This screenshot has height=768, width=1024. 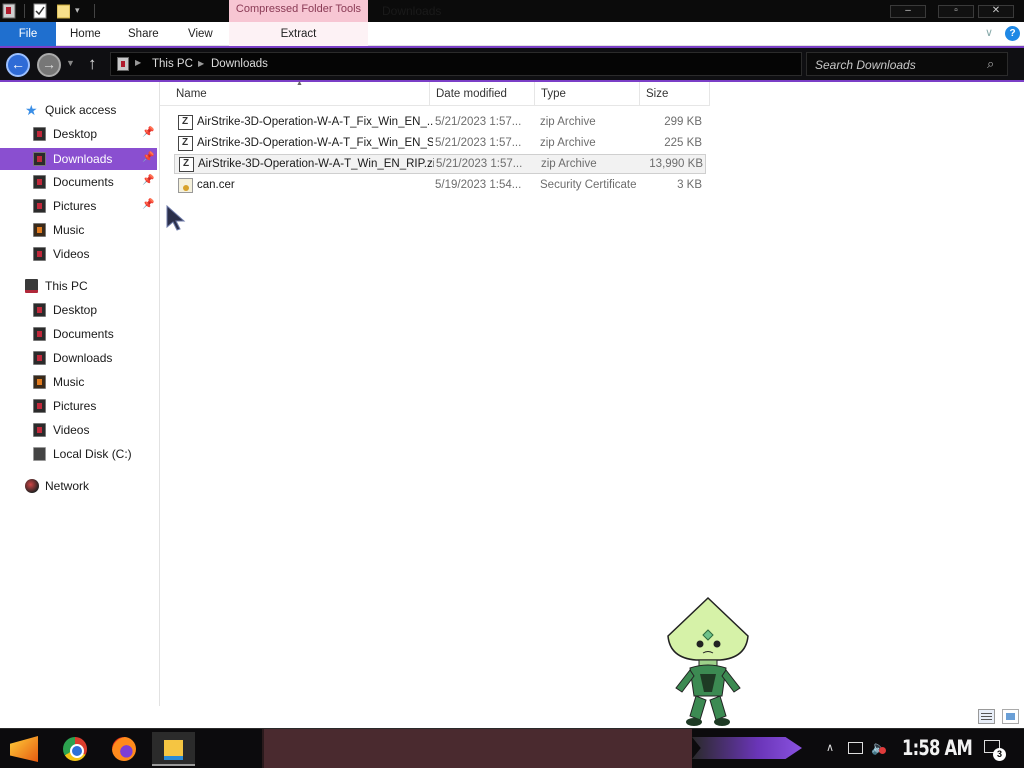 What do you see at coordinates (39, 230) in the screenshot?
I see `music-folder-icon` at bounding box center [39, 230].